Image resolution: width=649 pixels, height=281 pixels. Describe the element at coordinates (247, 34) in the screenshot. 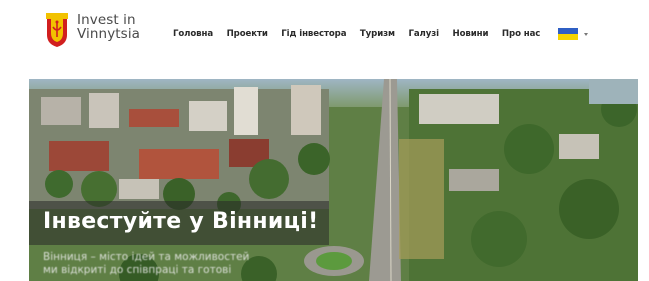

I see `nav-item-projects: Проекти` at that location.